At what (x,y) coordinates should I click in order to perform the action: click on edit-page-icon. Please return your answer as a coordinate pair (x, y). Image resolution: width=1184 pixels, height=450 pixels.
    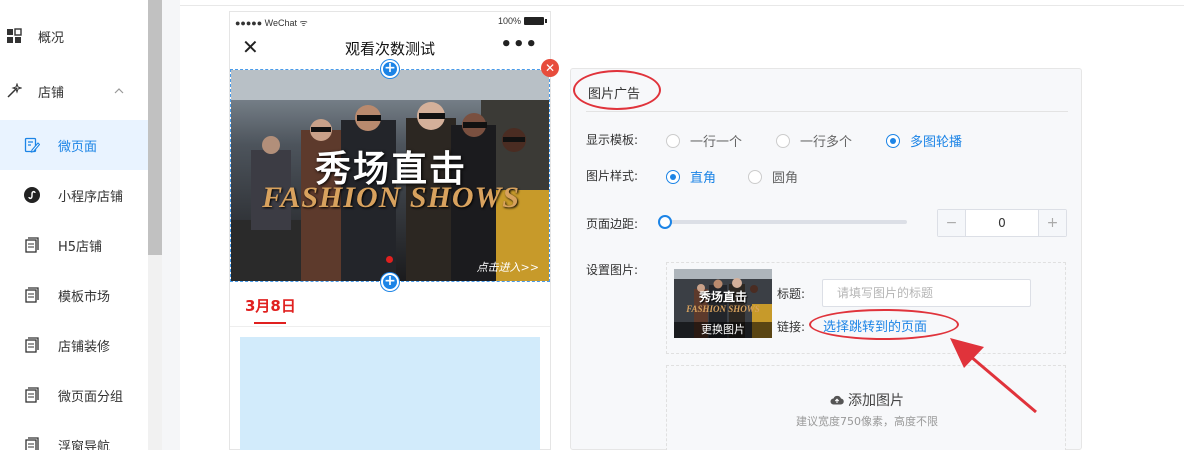
    Looking at the image, I should click on (32, 145).